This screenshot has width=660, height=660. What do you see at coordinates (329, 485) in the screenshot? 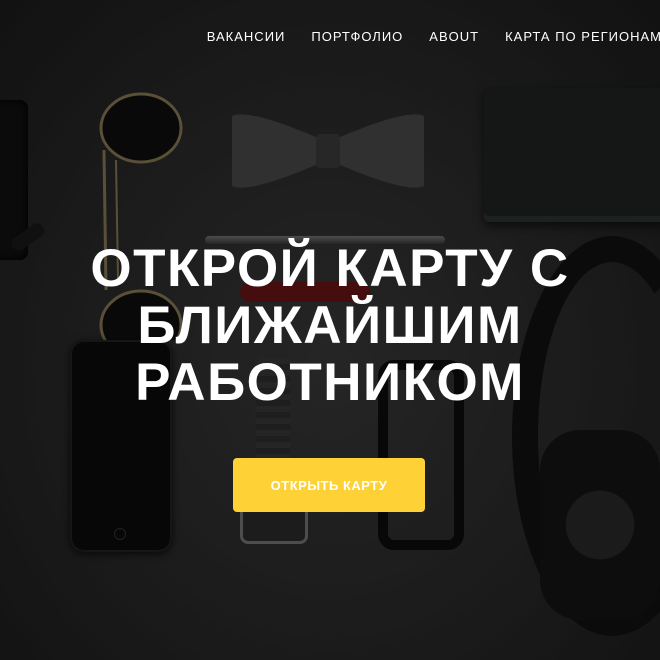
I see `open-map-button: ОТКРЫТЬ КАРТУ` at bounding box center [329, 485].